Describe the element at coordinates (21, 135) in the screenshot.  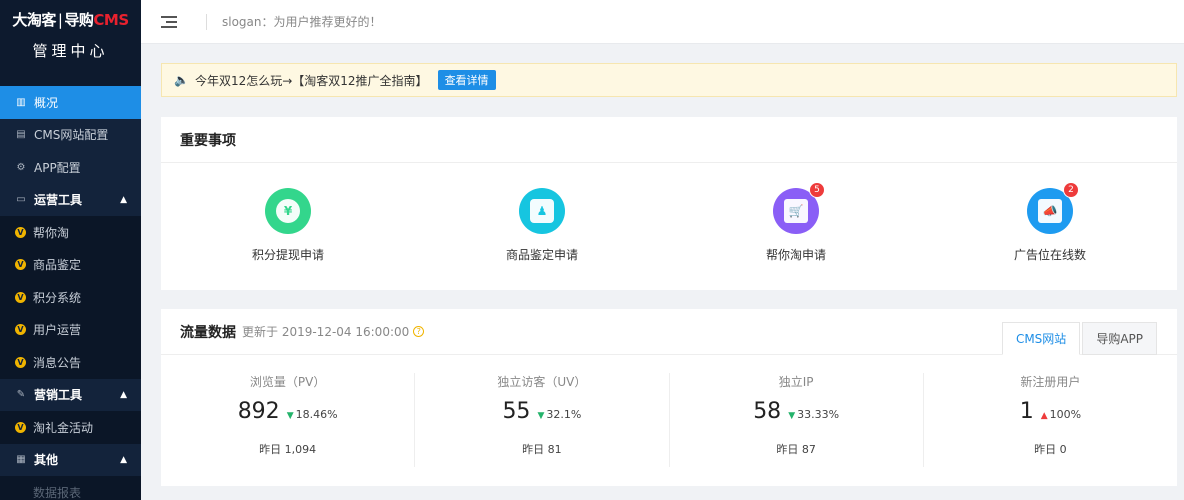
I see `document-icon: ▤` at that location.